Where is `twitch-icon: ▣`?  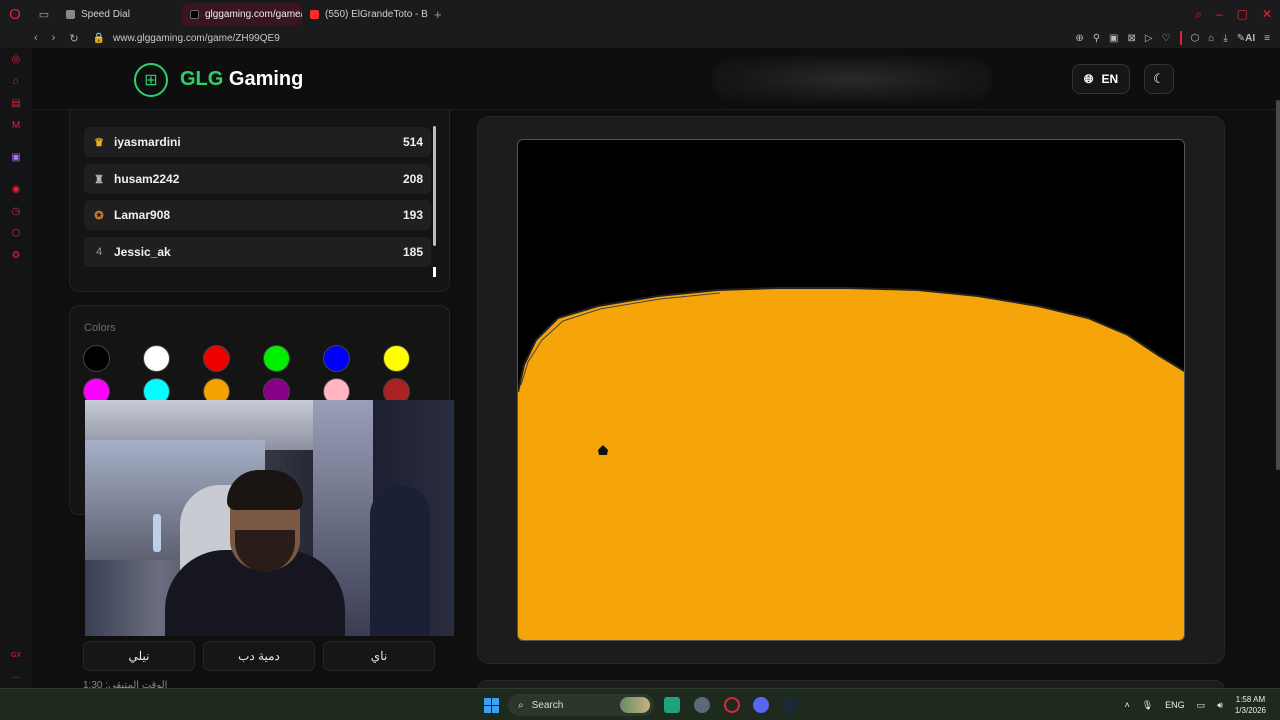
twitch-icon: ▣ is located at coordinates (16, 158).